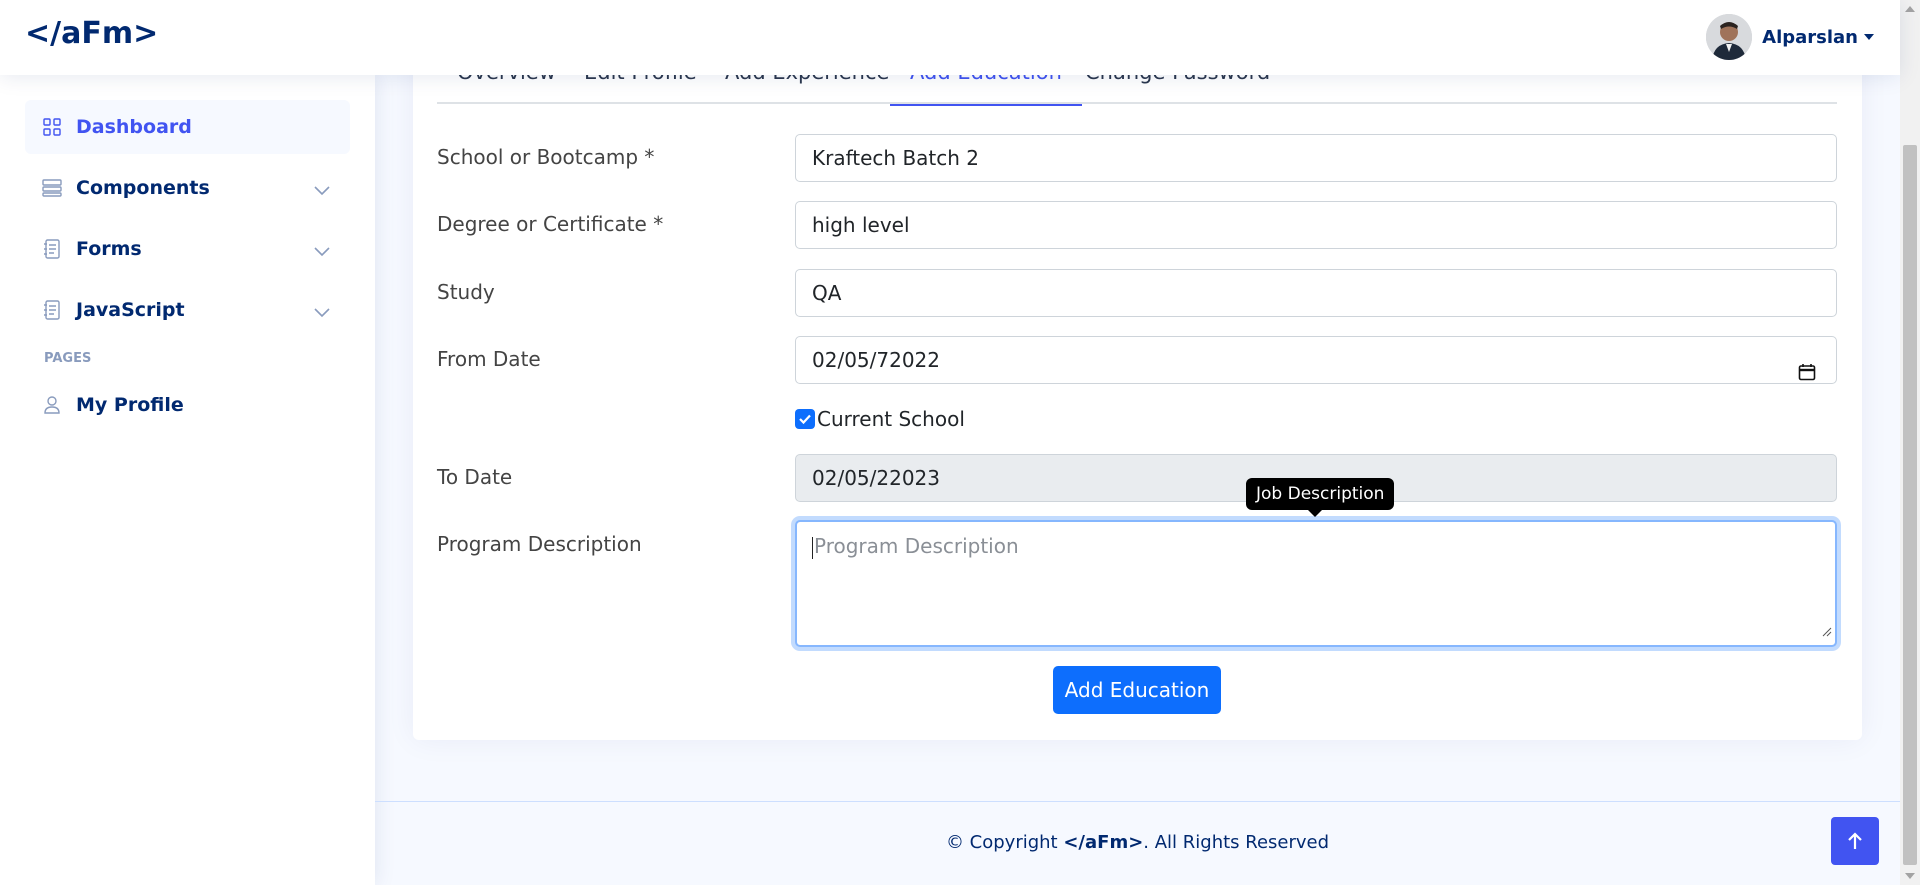 Image resolution: width=1920 pixels, height=885 pixels. I want to click on study-label: Study, so click(466, 292).